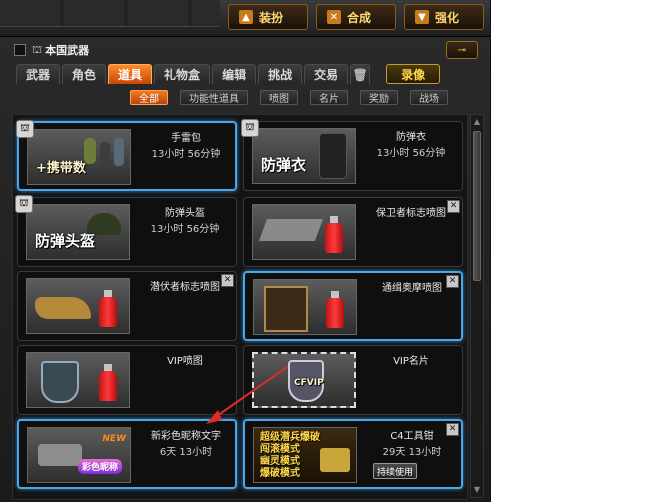  I want to click on key-button: ⊸, so click(462, 50).